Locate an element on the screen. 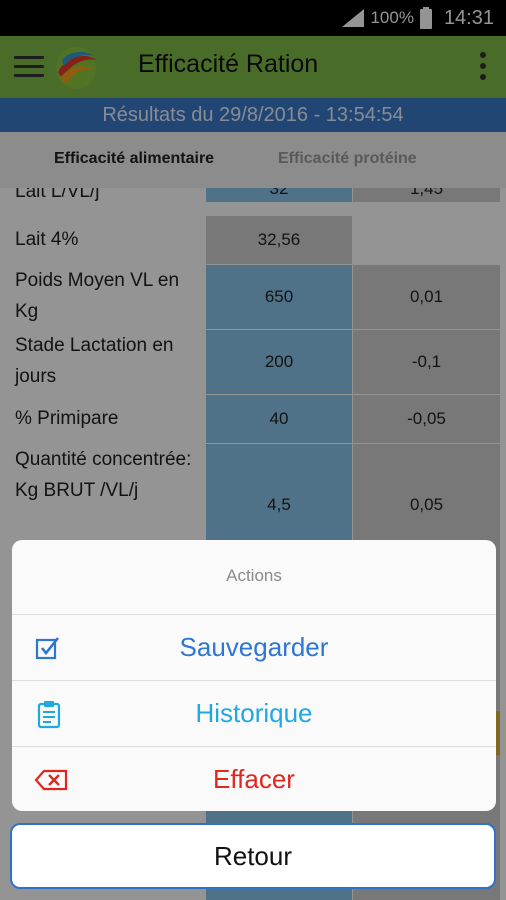 This screenshot has width=506, height=900. history-label: Historique is located at coordinates (254, 713).